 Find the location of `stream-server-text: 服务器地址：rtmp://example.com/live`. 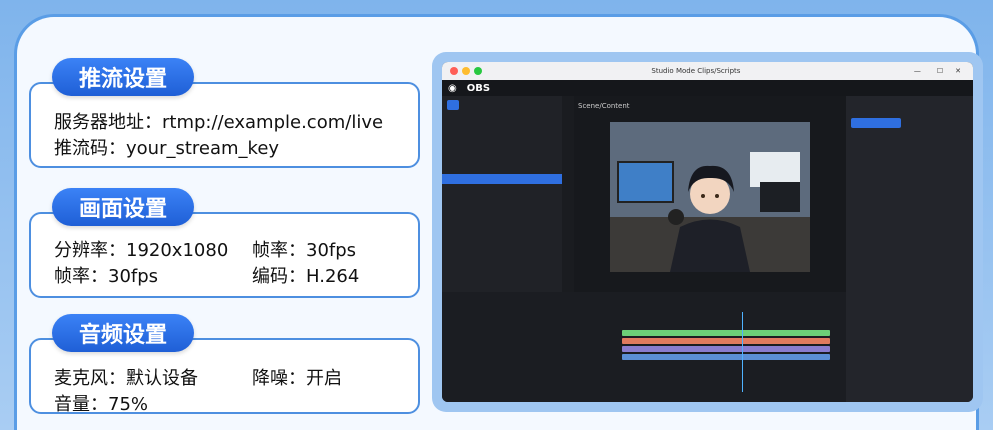

stream-server-text: 服务器地址：rtmp://example.com/live is located at coordinates (219, 122).